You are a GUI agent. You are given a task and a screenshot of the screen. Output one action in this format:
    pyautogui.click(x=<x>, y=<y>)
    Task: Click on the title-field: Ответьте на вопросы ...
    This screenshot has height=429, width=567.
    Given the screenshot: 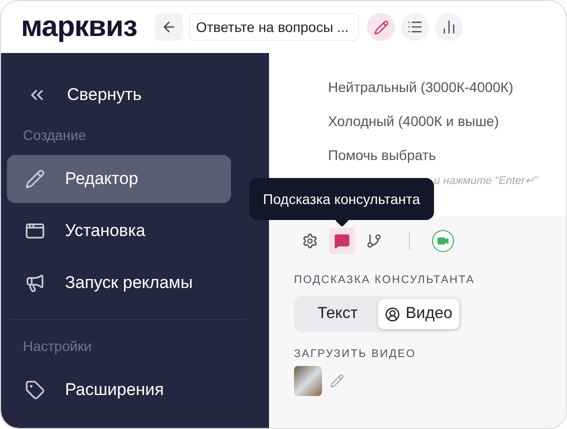 What is the action you would take?
    pyautogui.click(x=274, y=27)
    